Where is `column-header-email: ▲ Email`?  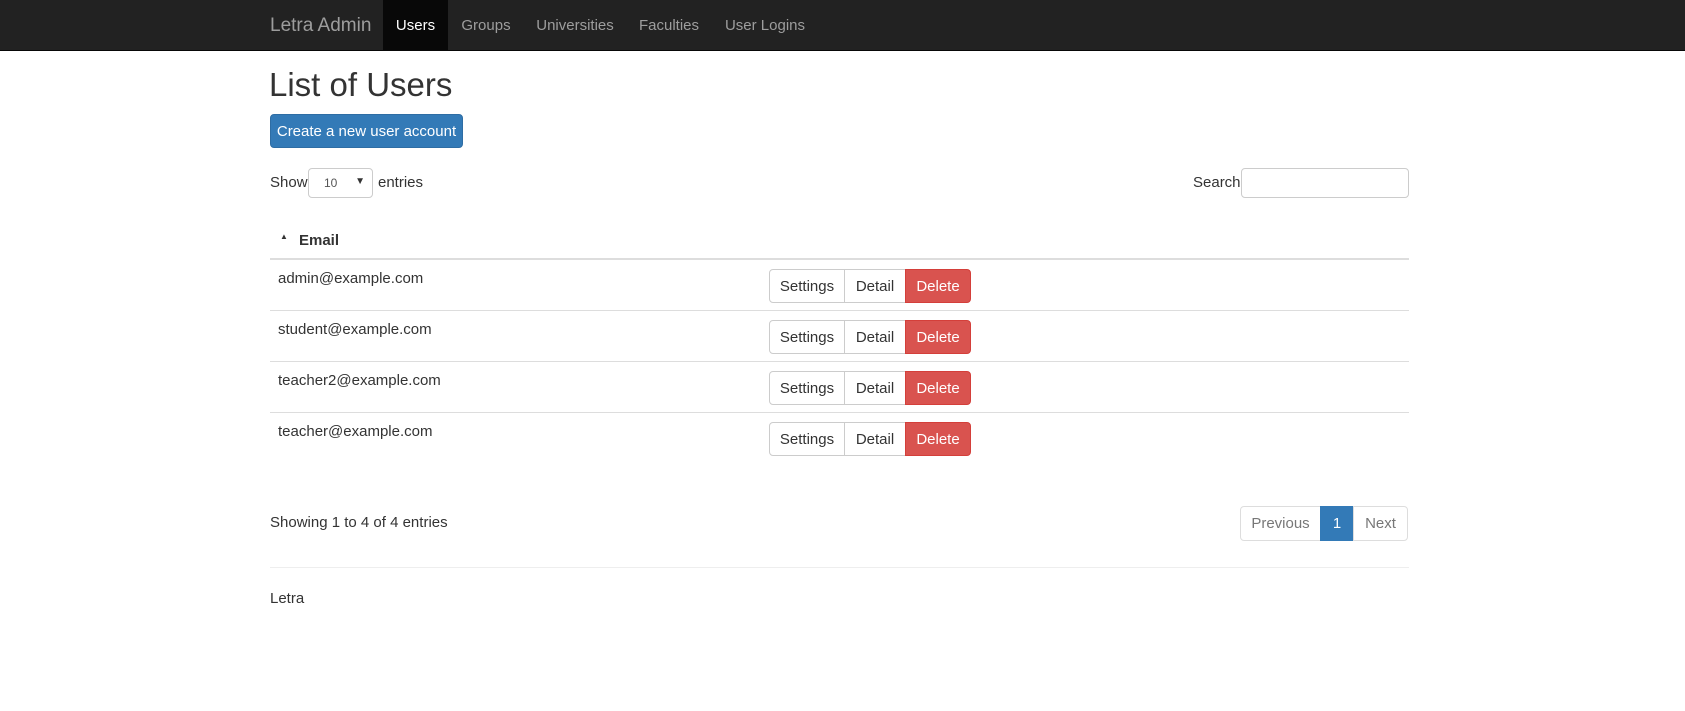
column-header-email: ▲ Email is located at coordinates (839, 241).